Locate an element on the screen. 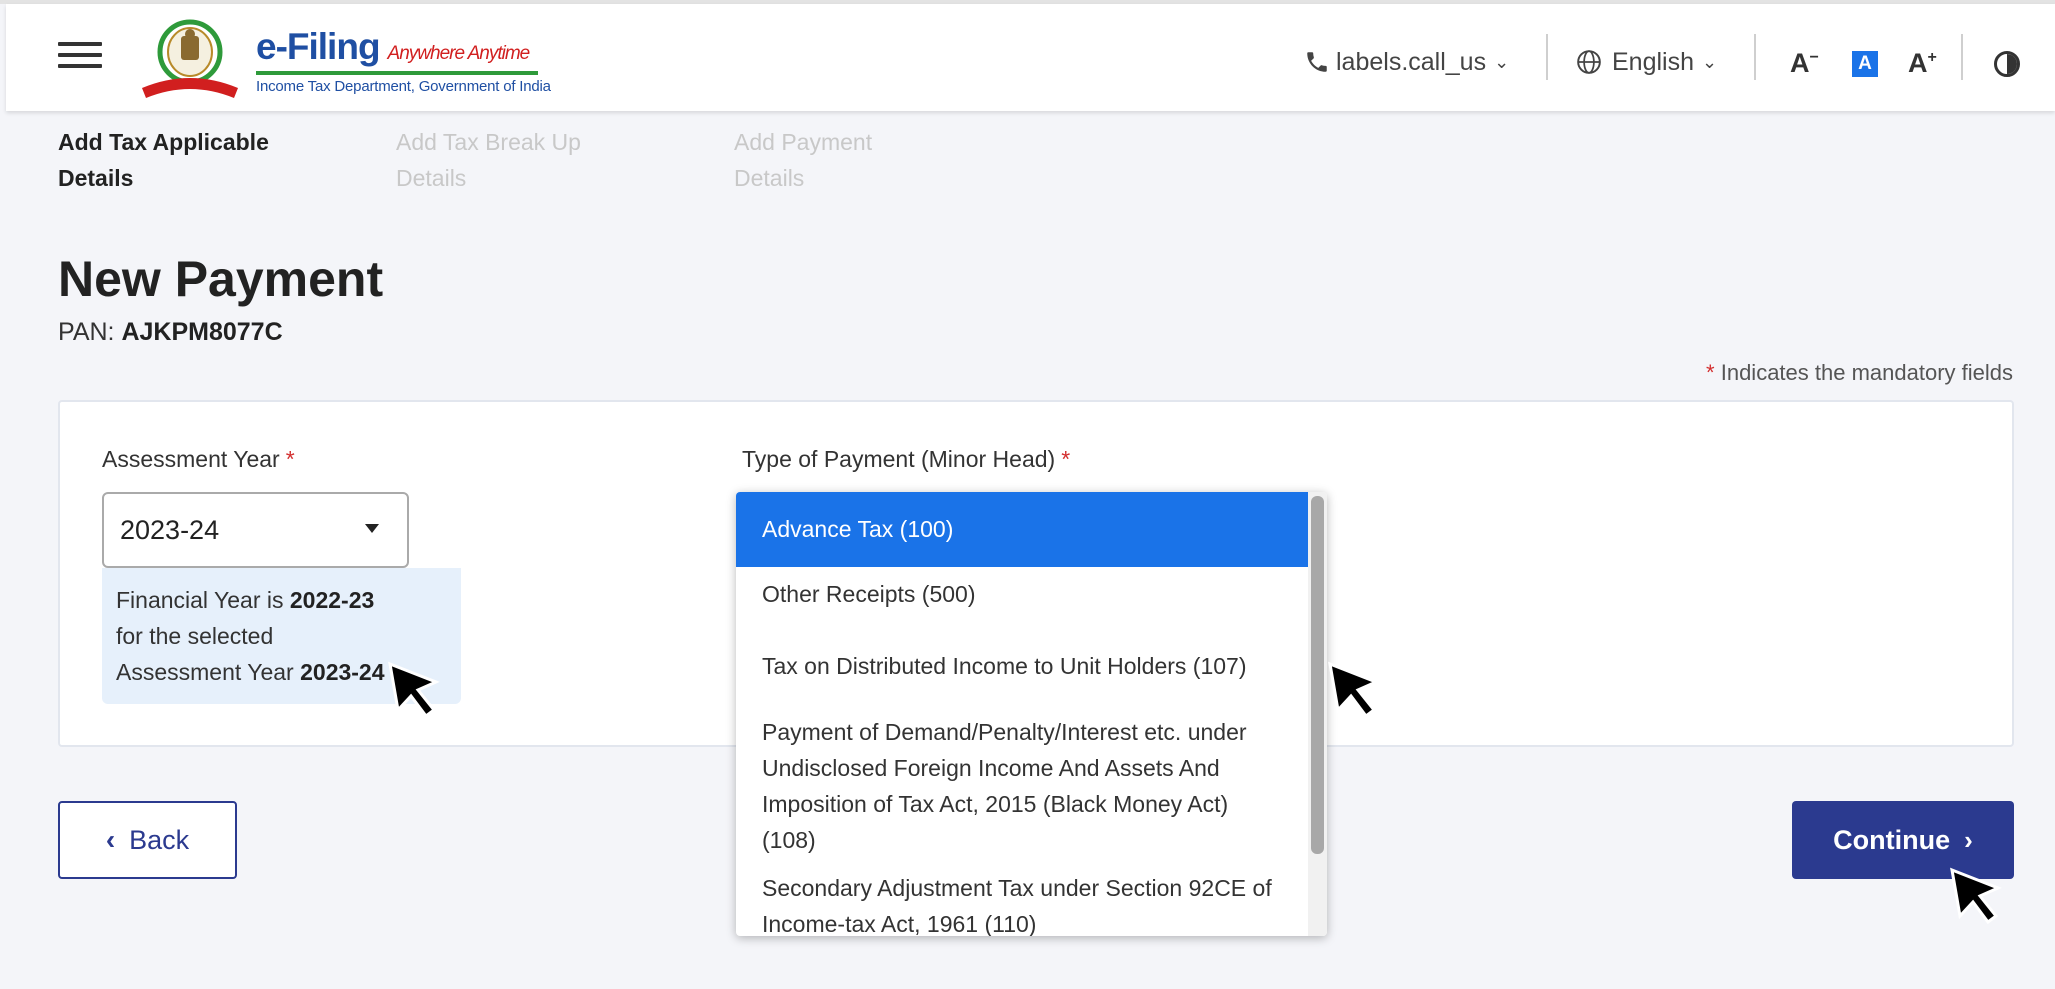 This screenshot has height=989, width=2055. pan-display: PAN: AJKPM8077C is located at coordinates (170, 332).